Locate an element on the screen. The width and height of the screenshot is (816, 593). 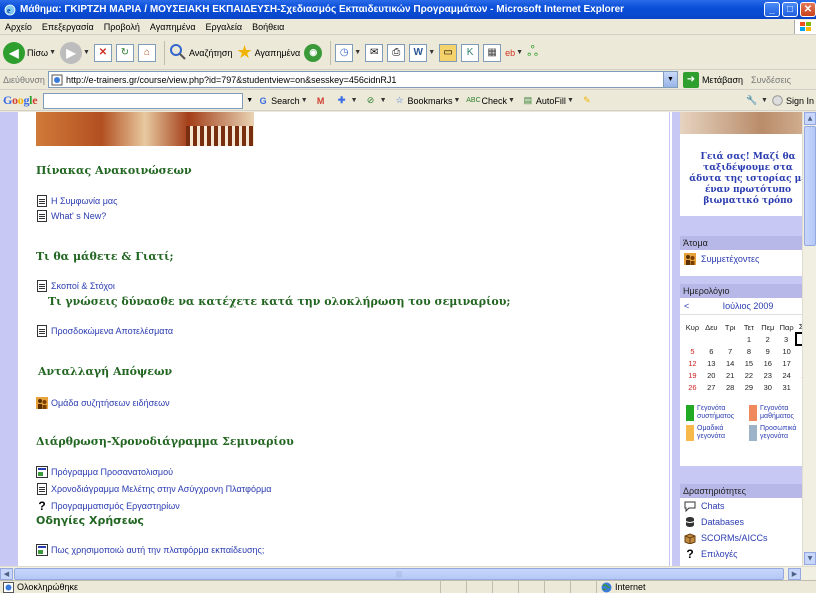
link-expected-results: Προσδοκώμενα Αποτελέσματα is located at coordinates (104, 331).